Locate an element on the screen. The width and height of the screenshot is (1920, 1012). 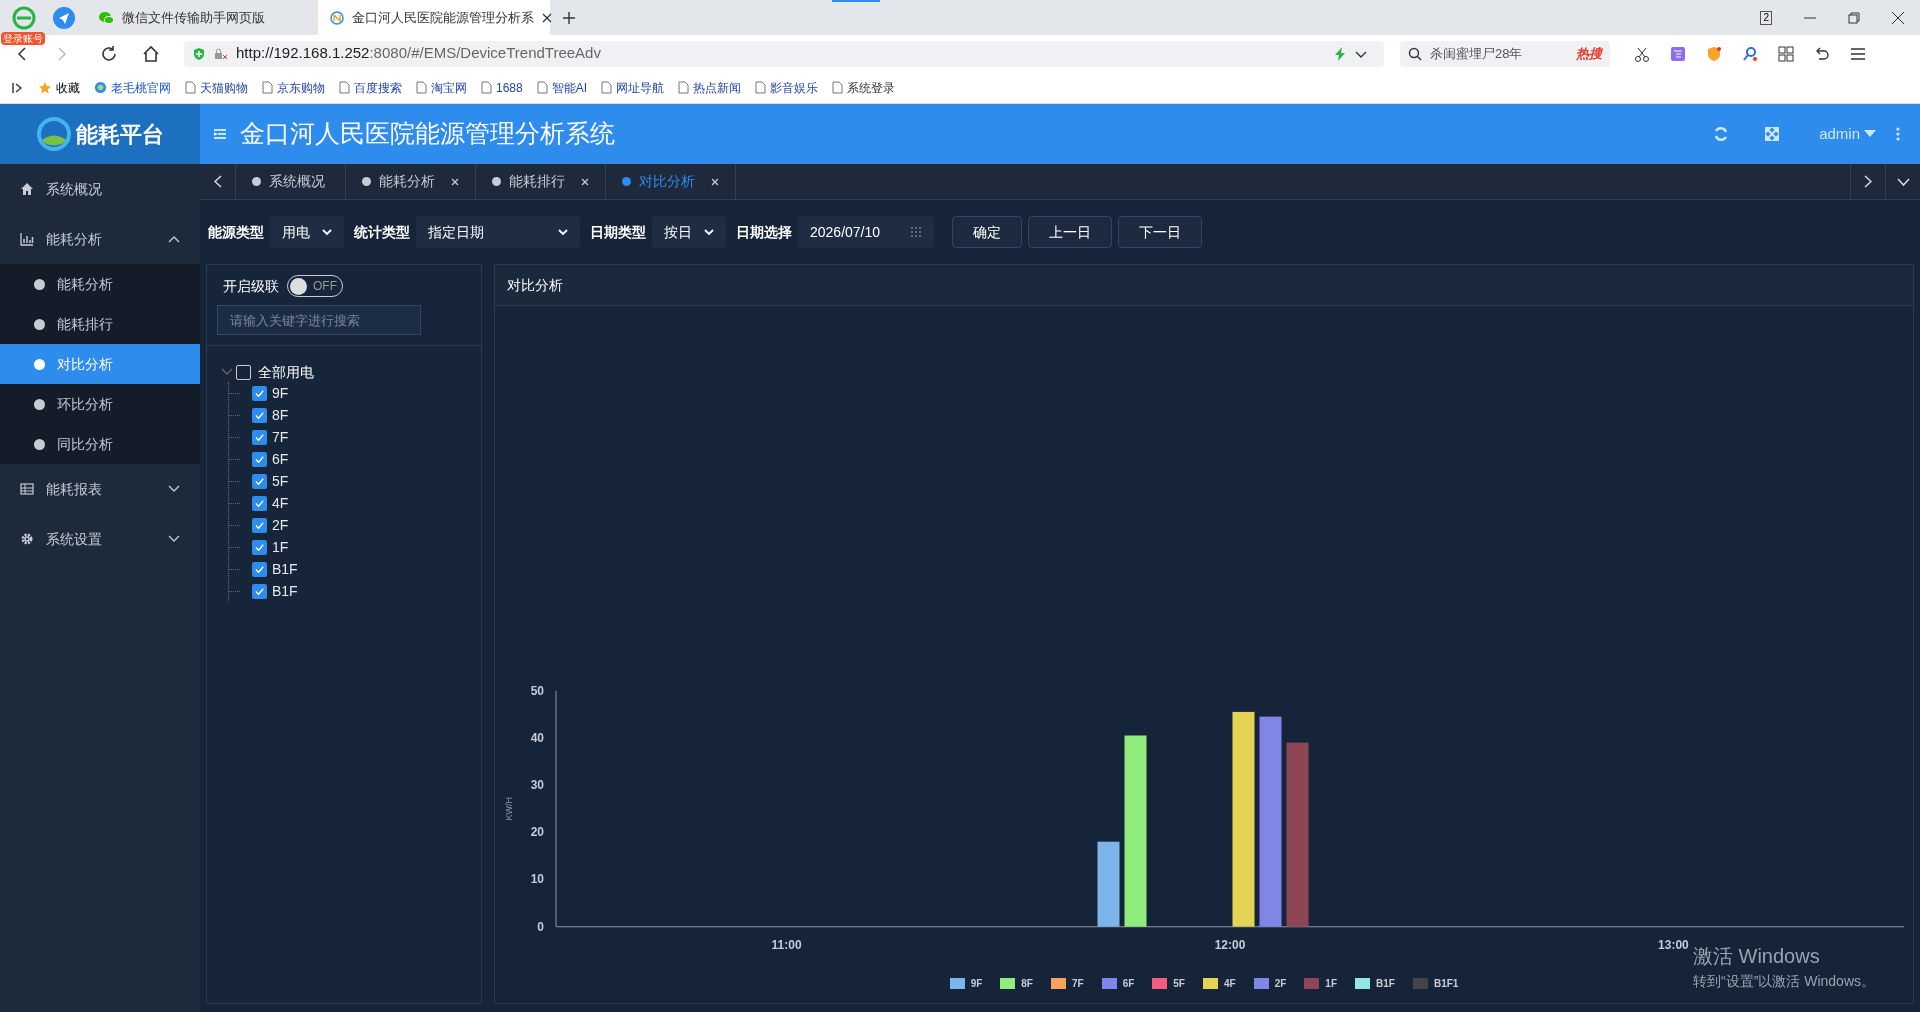
submenu-item: 环比分析 is located at coordinates (100, 404).